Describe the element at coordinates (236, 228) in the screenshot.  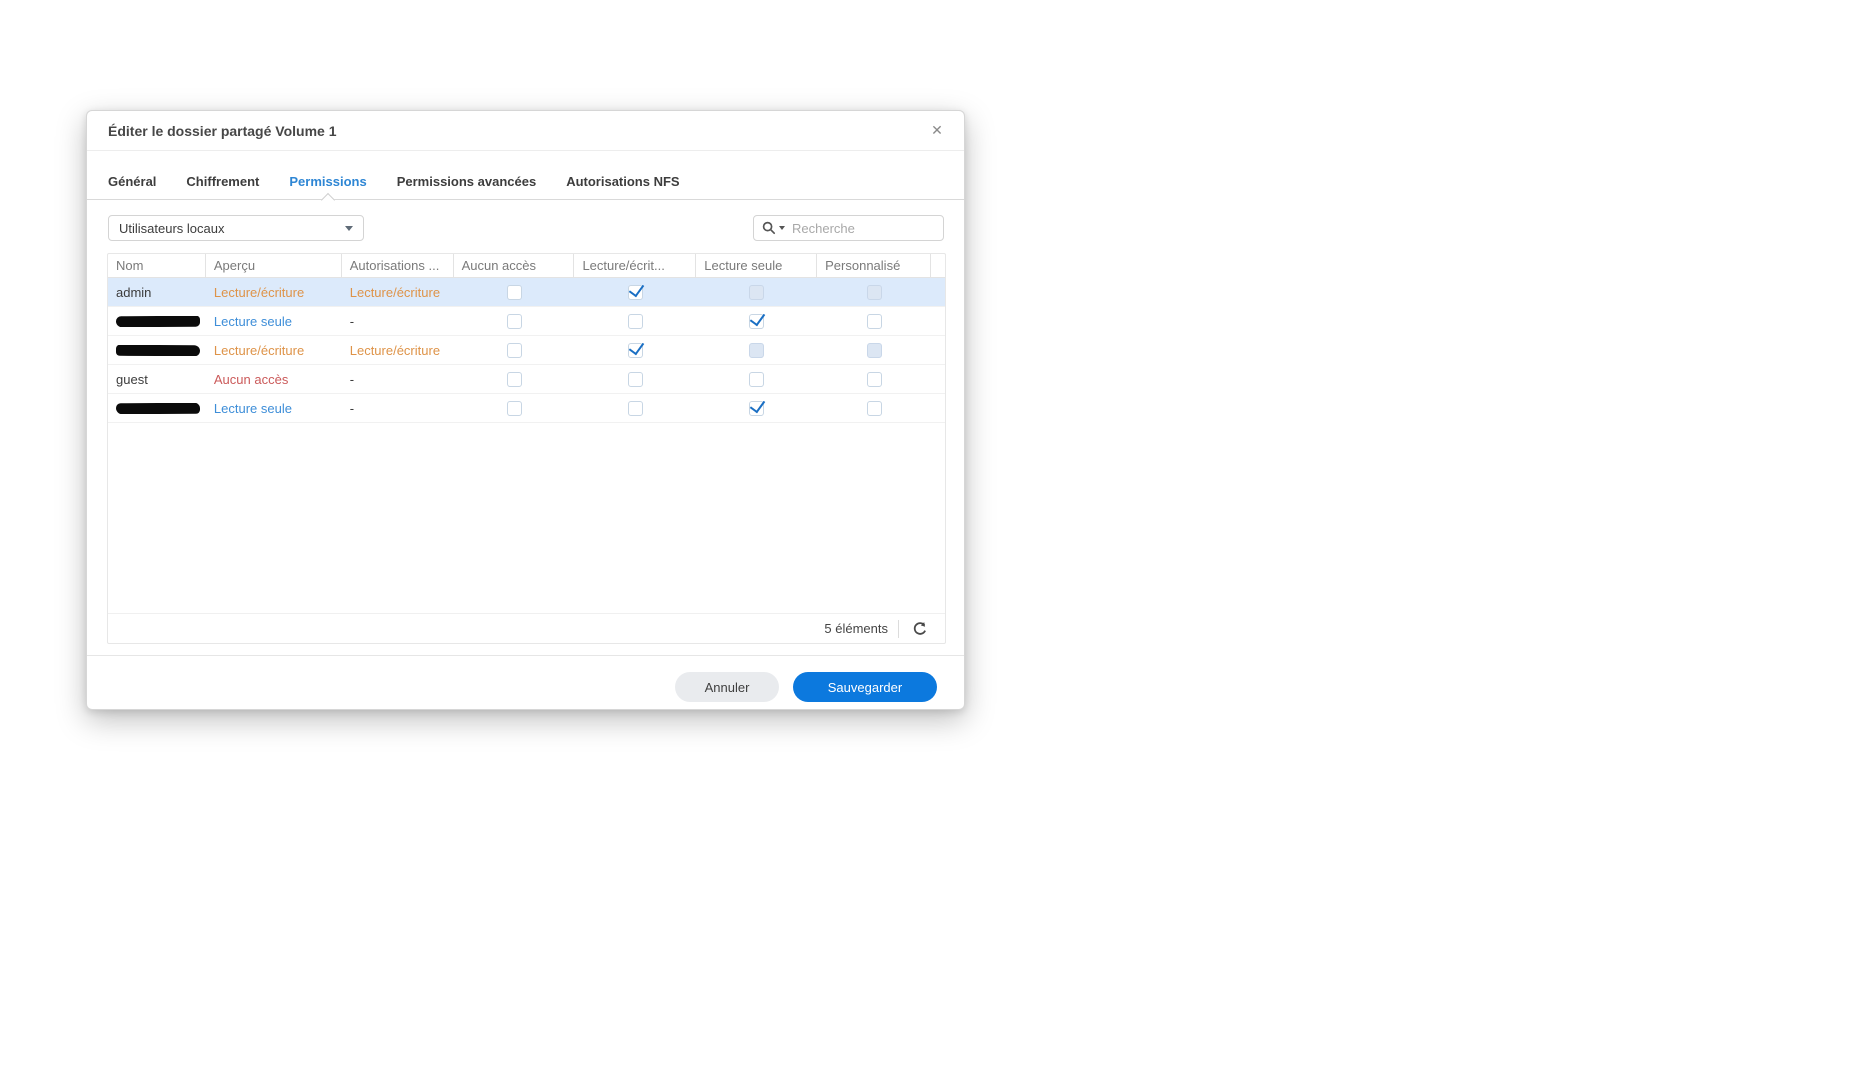
I see `user-type-dropdown: Utilisateurs locaux` at that location.